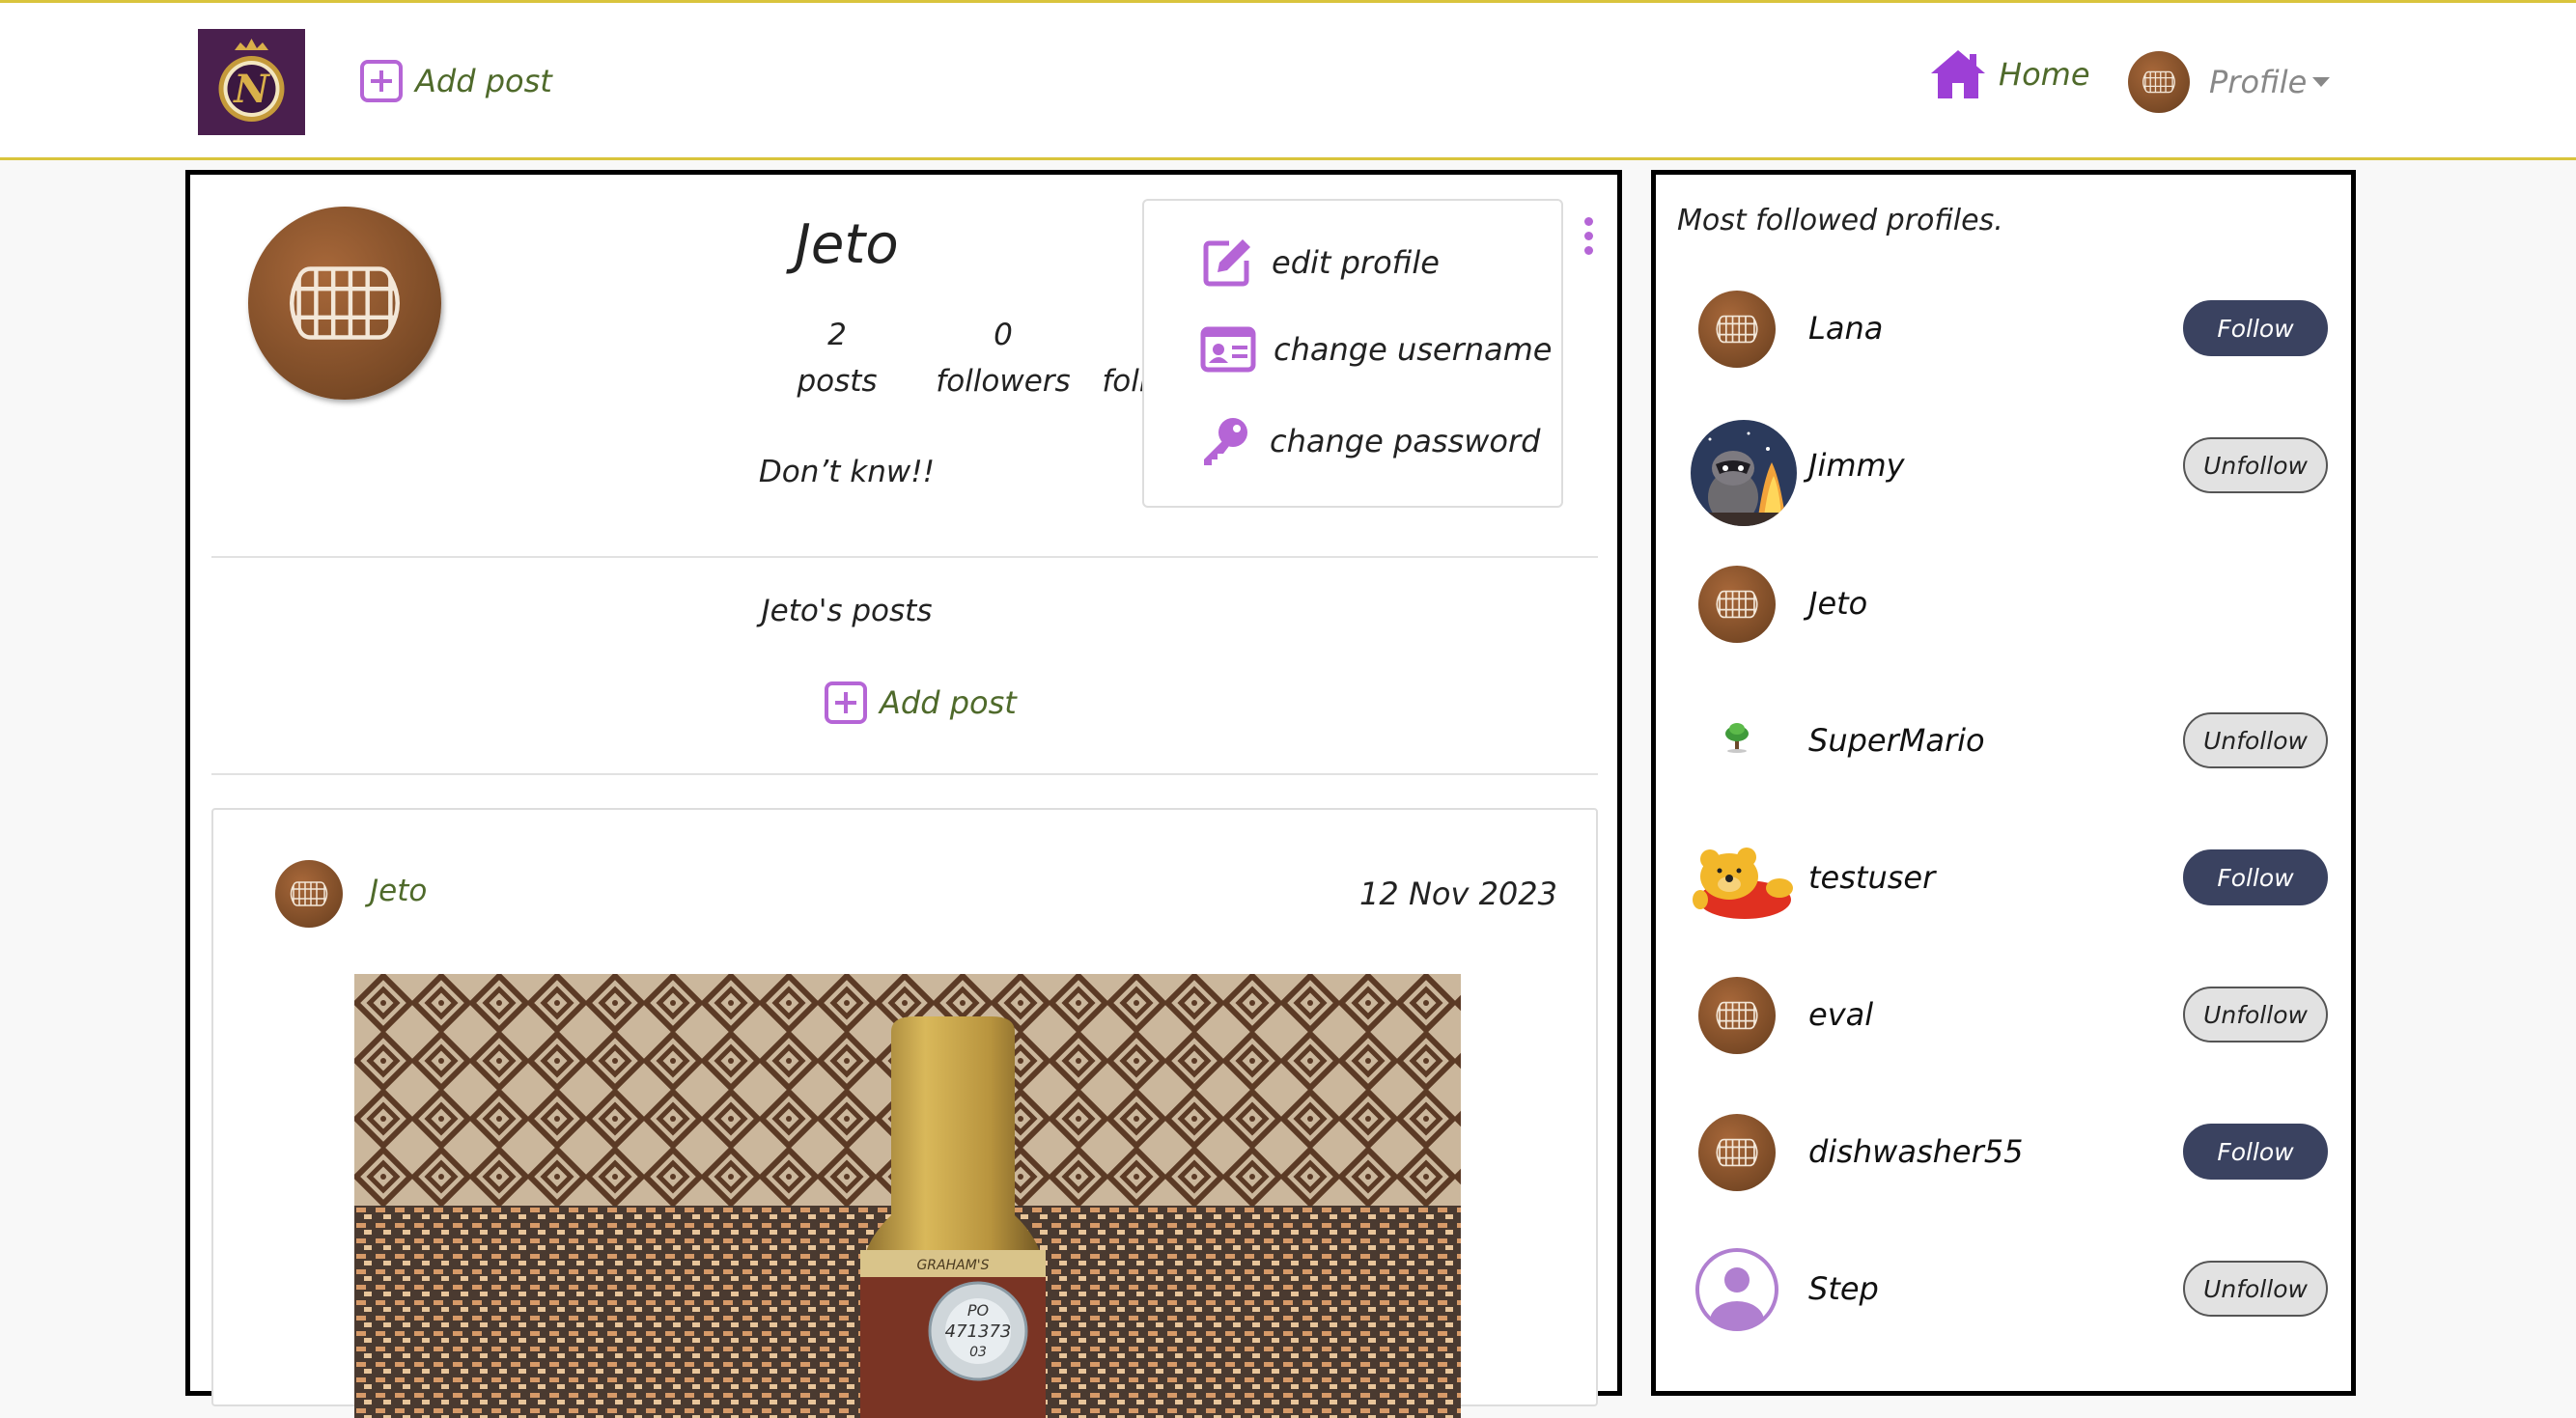 This screenshot has height=1418, width=2576. Describe the element at coordinates (2004, 329) in the screenshot. I see `profile-row-lana: Lana Follow` at that location.